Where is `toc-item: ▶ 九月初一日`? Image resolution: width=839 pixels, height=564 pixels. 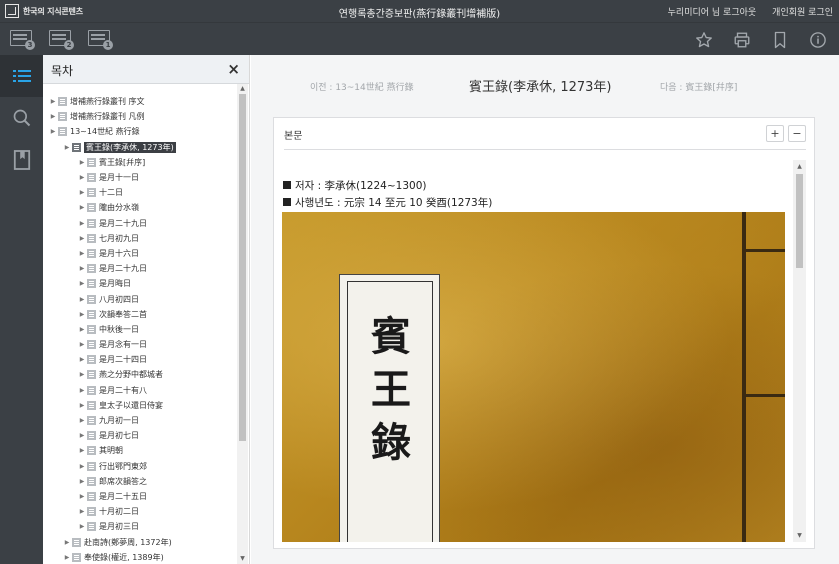 toc-item: ▶ 九月初一日 is located at coordinates (139, 420).